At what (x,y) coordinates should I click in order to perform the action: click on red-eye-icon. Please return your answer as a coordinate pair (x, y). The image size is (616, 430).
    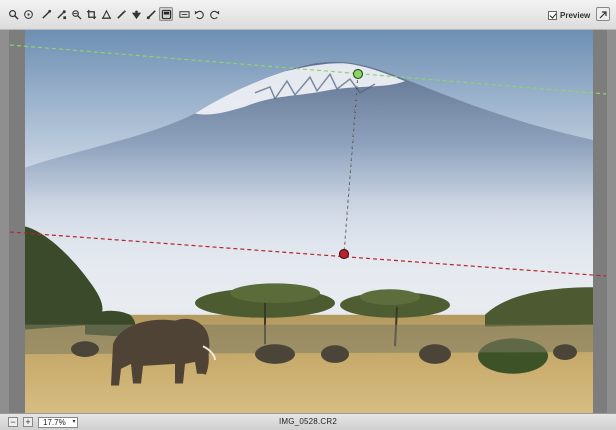
    Looking at the image, I should click on (136, 14).